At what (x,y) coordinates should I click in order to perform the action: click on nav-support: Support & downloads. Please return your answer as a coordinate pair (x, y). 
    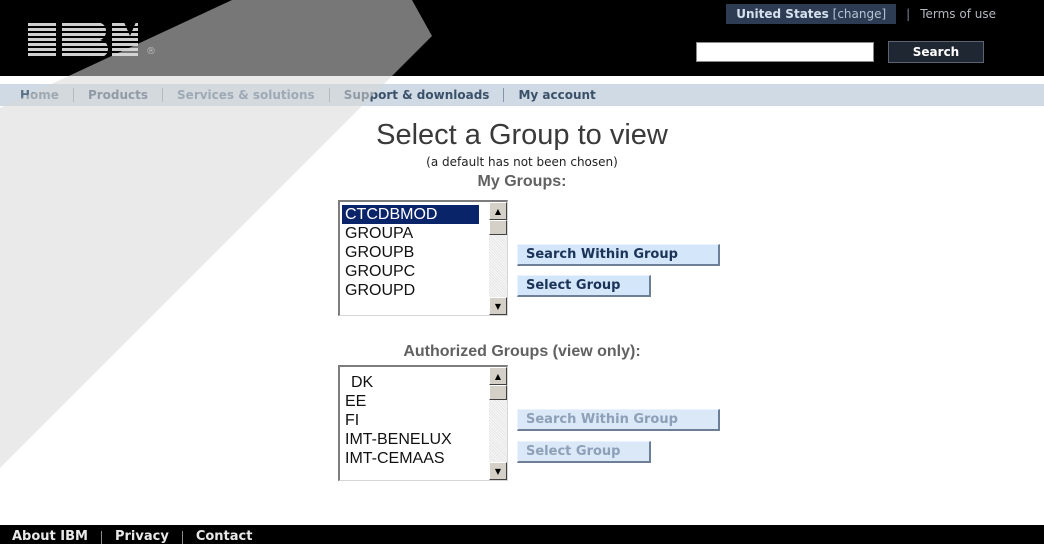
    Looking at the image, I should click on (417, 95).